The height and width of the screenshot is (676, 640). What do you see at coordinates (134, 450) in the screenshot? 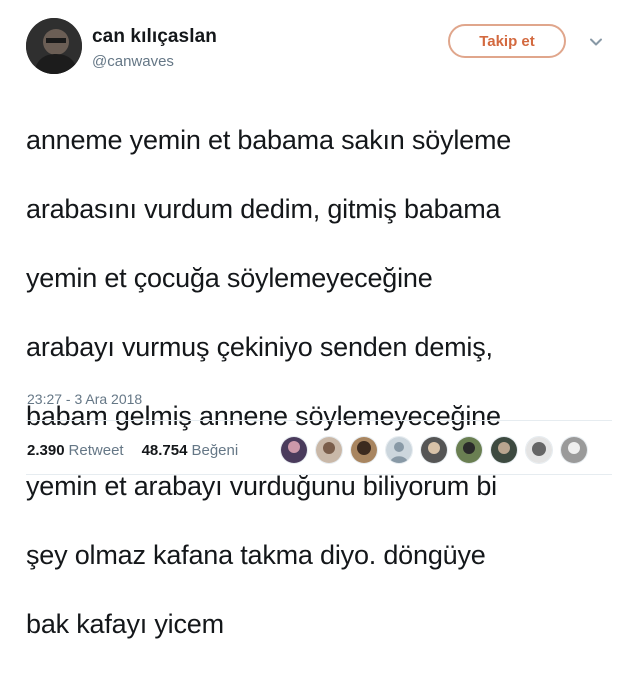
I see `tweet-stats: 2.390 Retweet 48.754 Beğeni` at bounding box center [134, 450].